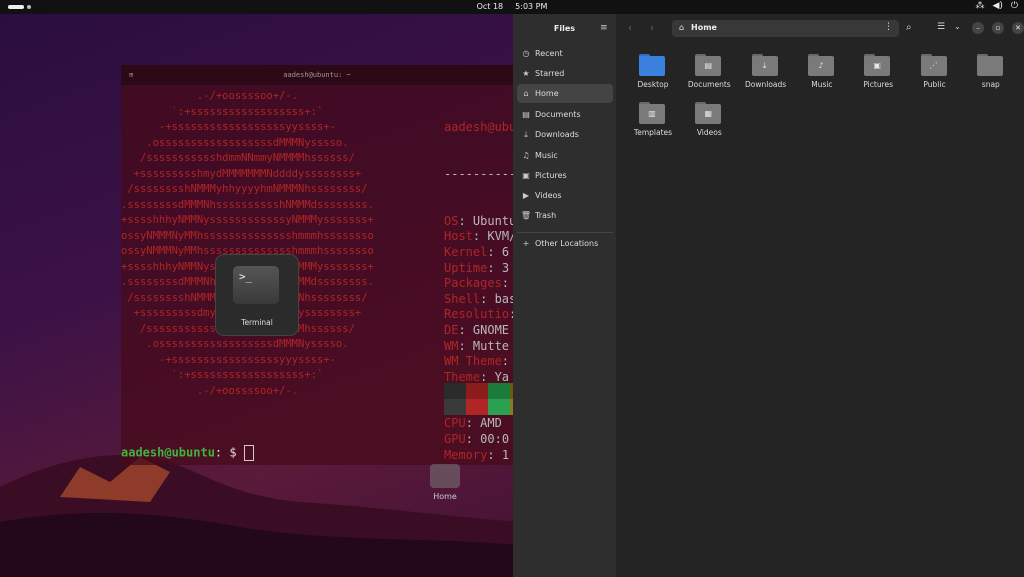 Image resolution: width=1024 pixels, height=577 pixels. I want to click on forward-arrow-icon: ›, so click(652, 28).